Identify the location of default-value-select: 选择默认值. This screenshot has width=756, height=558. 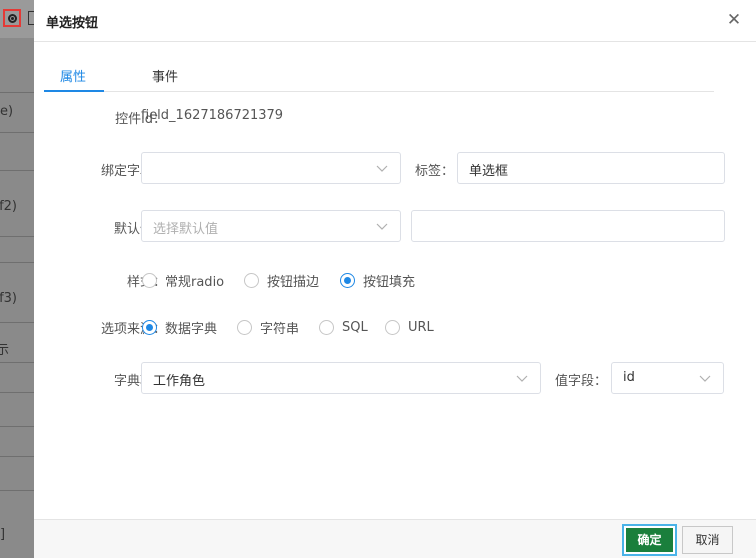
(271, 226).